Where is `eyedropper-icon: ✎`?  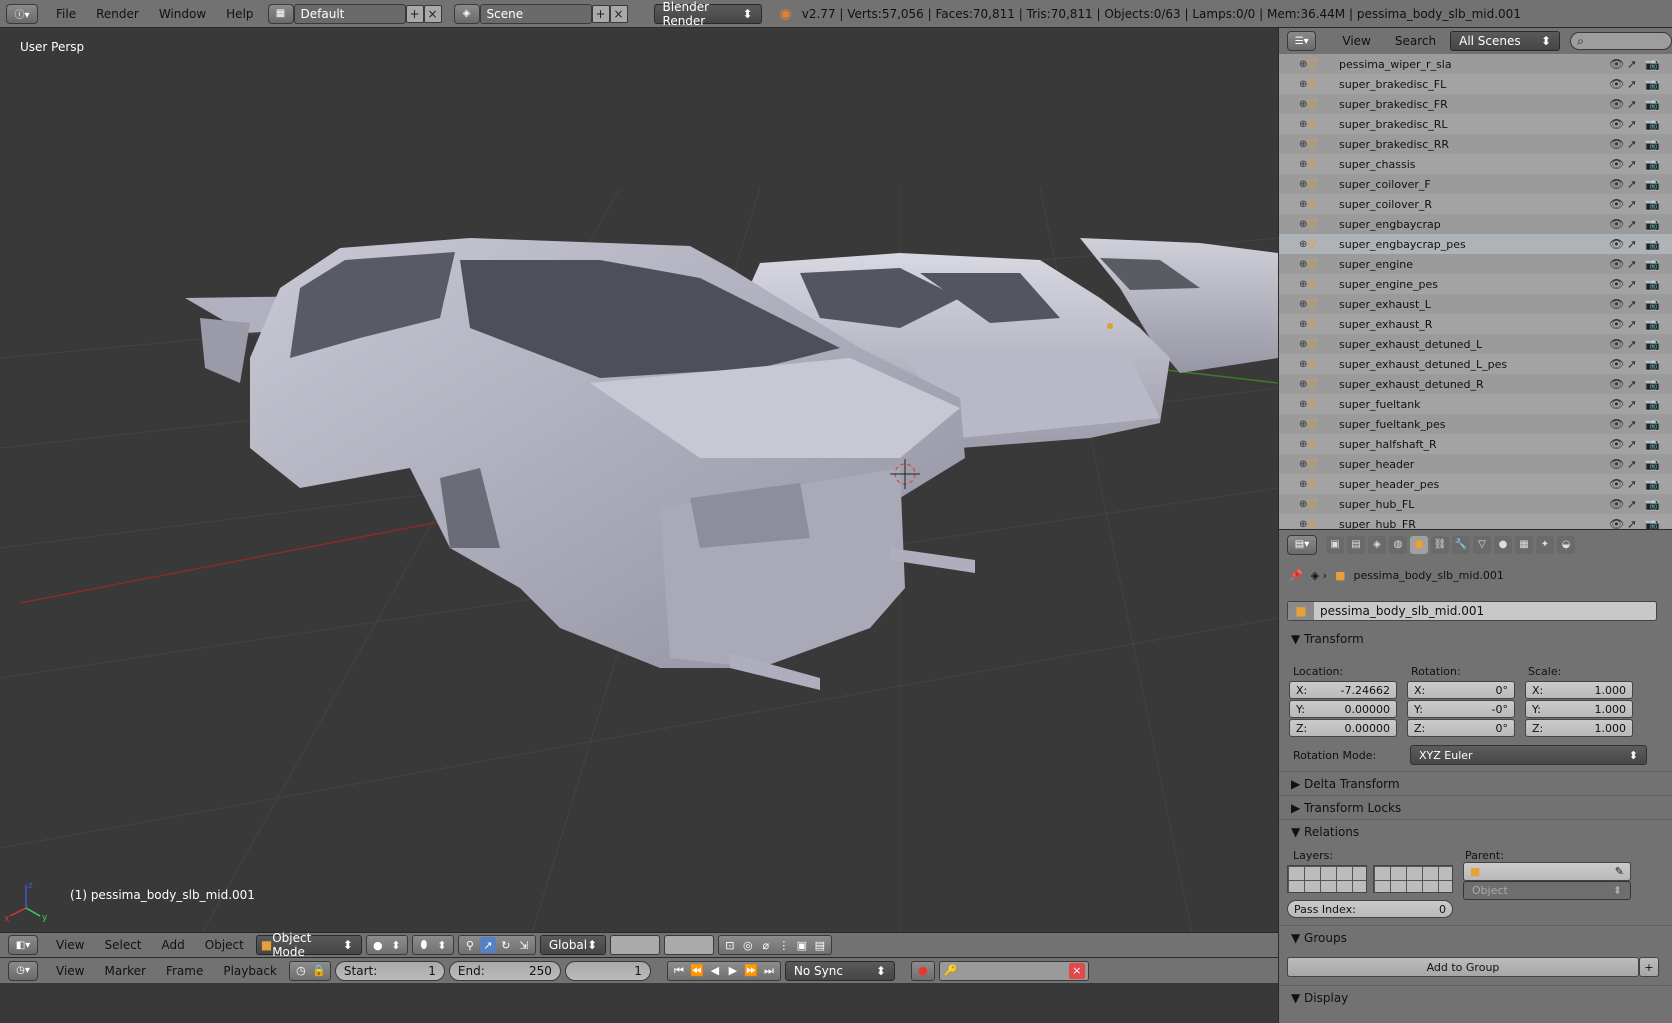 eyedropper-icon: ✎ is located at coordinates (1619, 871).